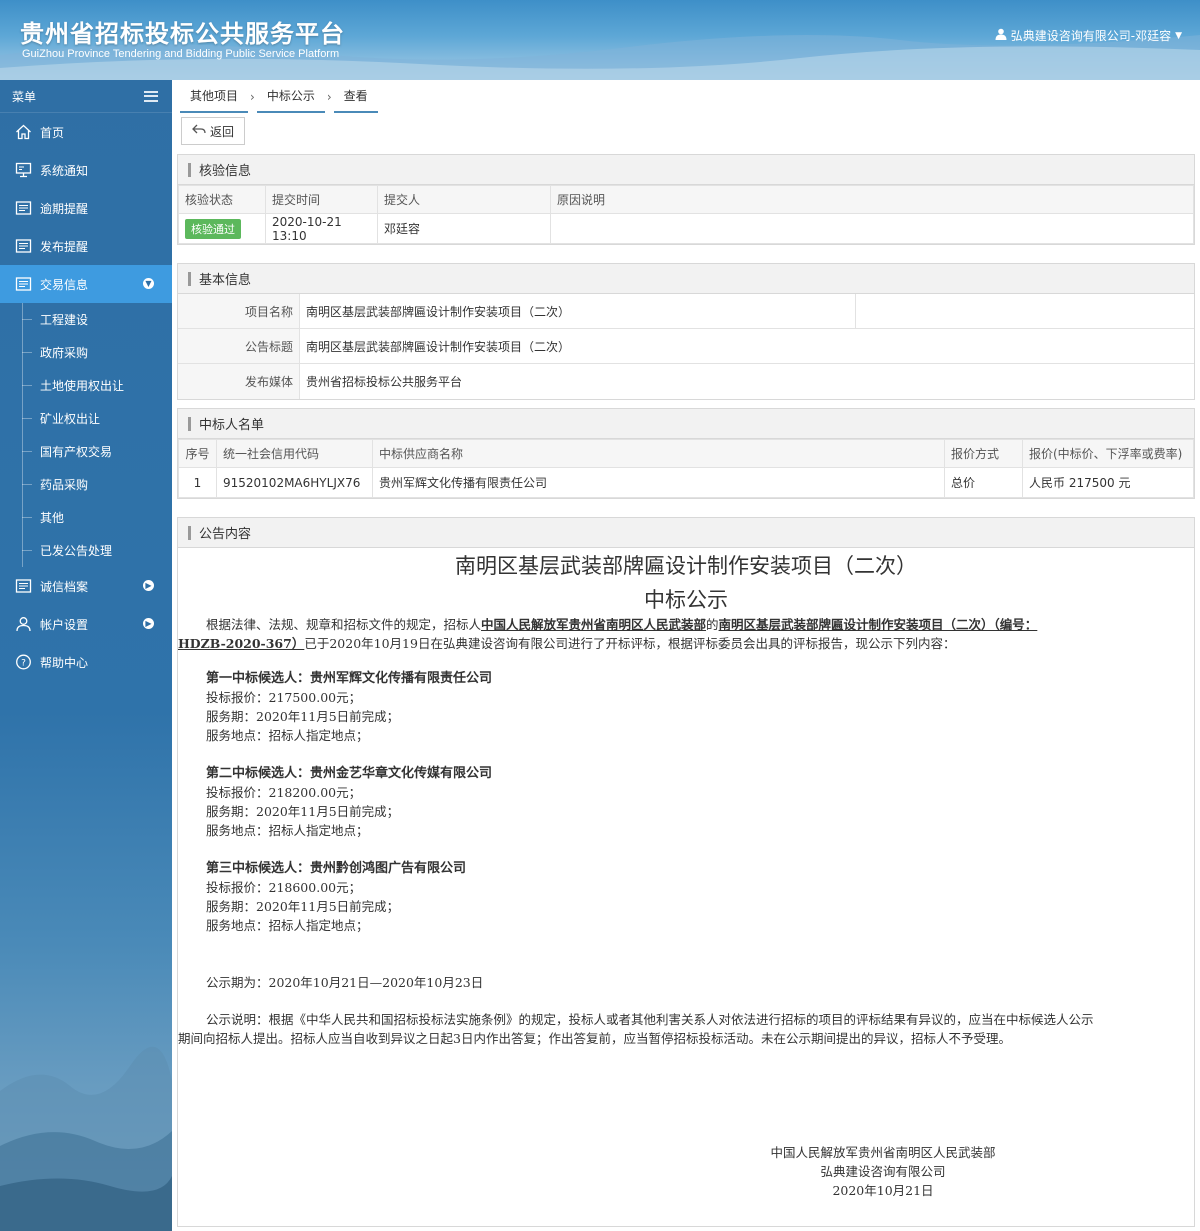 The image size is (1200, 1231). Describe the element at coordinates (86, 550) in the screenshot. I see `sub-item-published-notices: 已发公告处理` at that location.